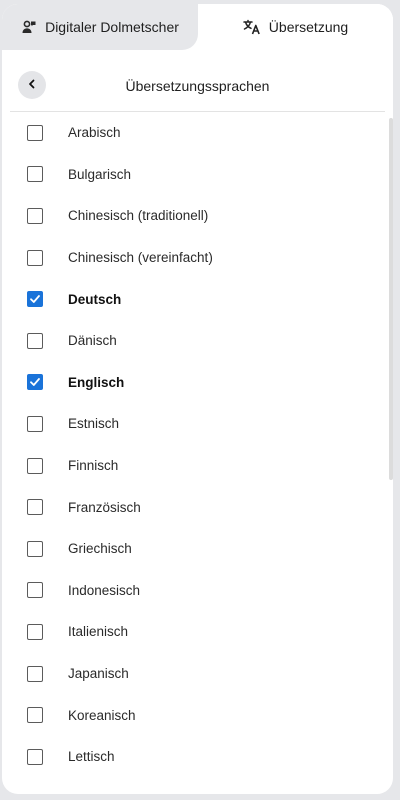  What do you see at coordinates (192, 507) in the screenshot?
I see `list-item: Französisch` at bounding box center [192, 507].